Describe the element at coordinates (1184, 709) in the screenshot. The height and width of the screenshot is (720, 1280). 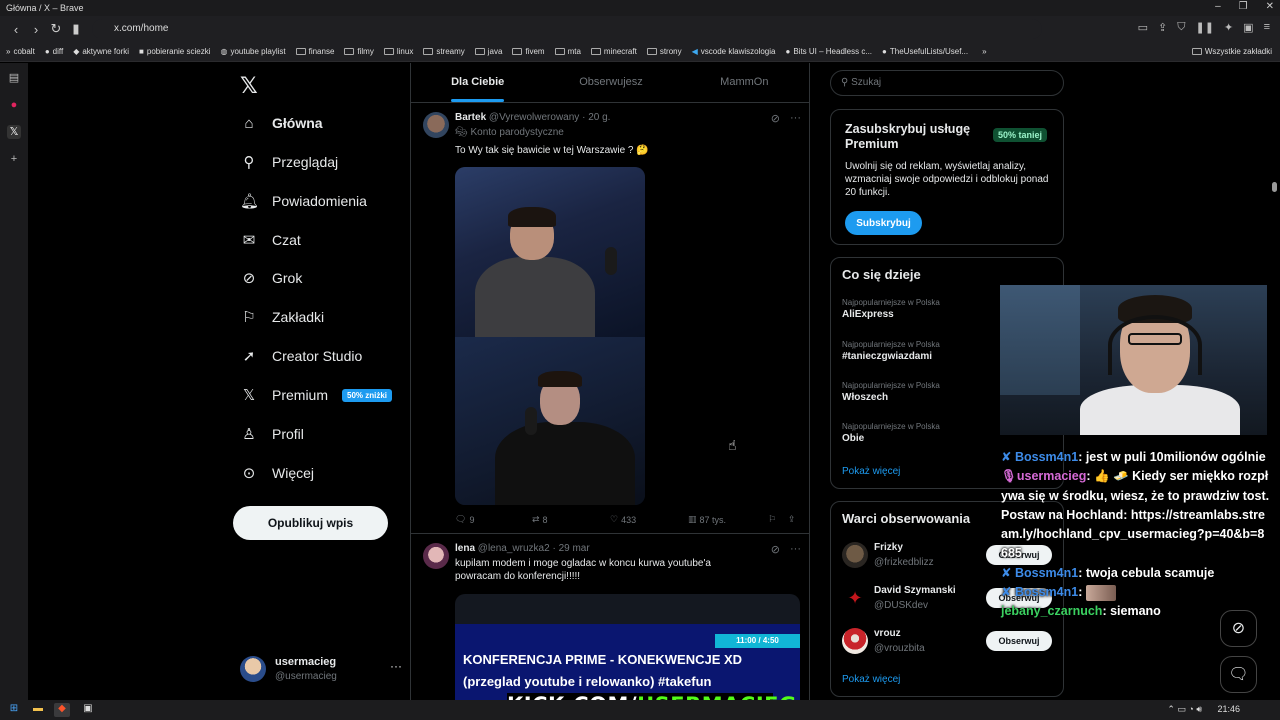
I see `system-tray: ⌃ ▭ ◔ 🔊︎` at that location.